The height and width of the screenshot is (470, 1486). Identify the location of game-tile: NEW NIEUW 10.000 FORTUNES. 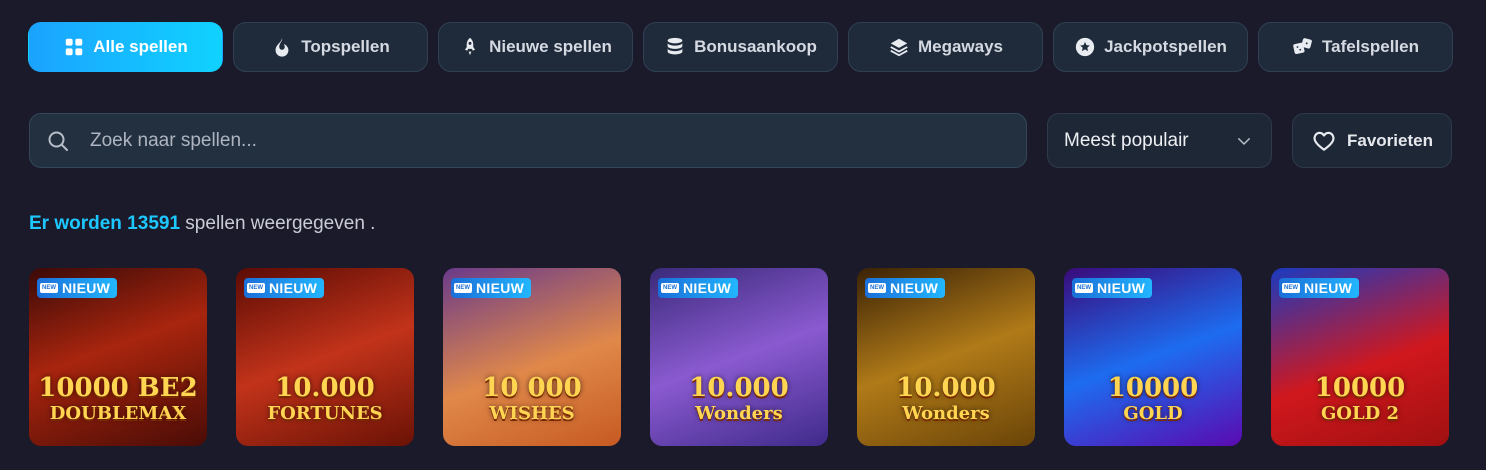
(325, 357).